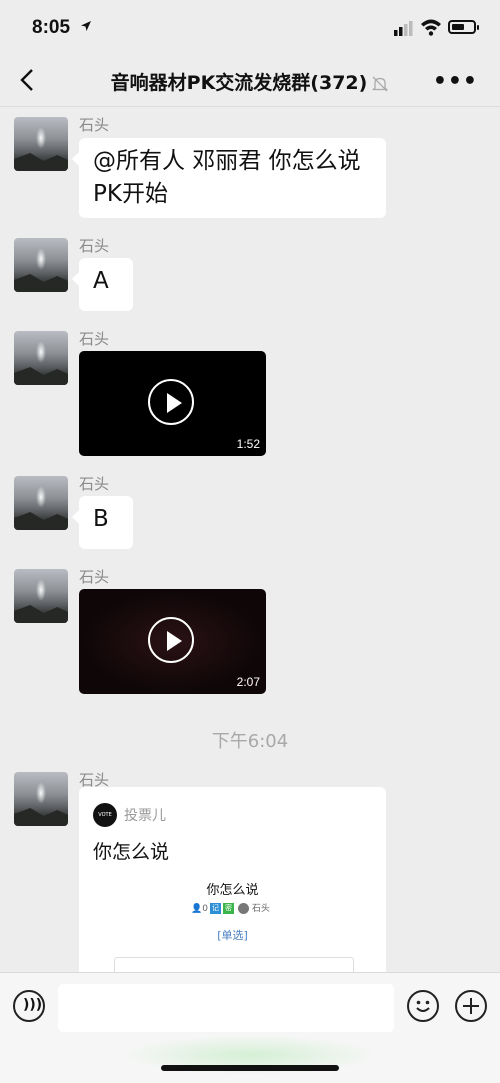 Image resolution: width=500 pixels, height=1083 pixels. What do you see at coordinates (105, 815) in the screenshot?
I see `vote-app-logo-icon: VOTE` at bounding box center [105, 815].